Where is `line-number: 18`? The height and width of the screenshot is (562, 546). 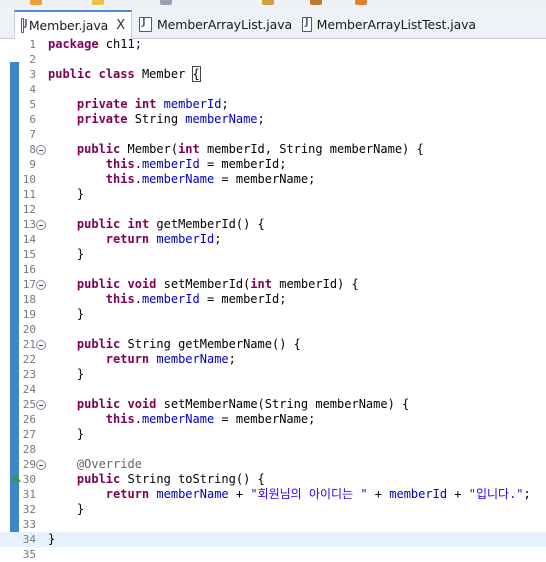 line-number: 18 is located at coordinates (29, 299).